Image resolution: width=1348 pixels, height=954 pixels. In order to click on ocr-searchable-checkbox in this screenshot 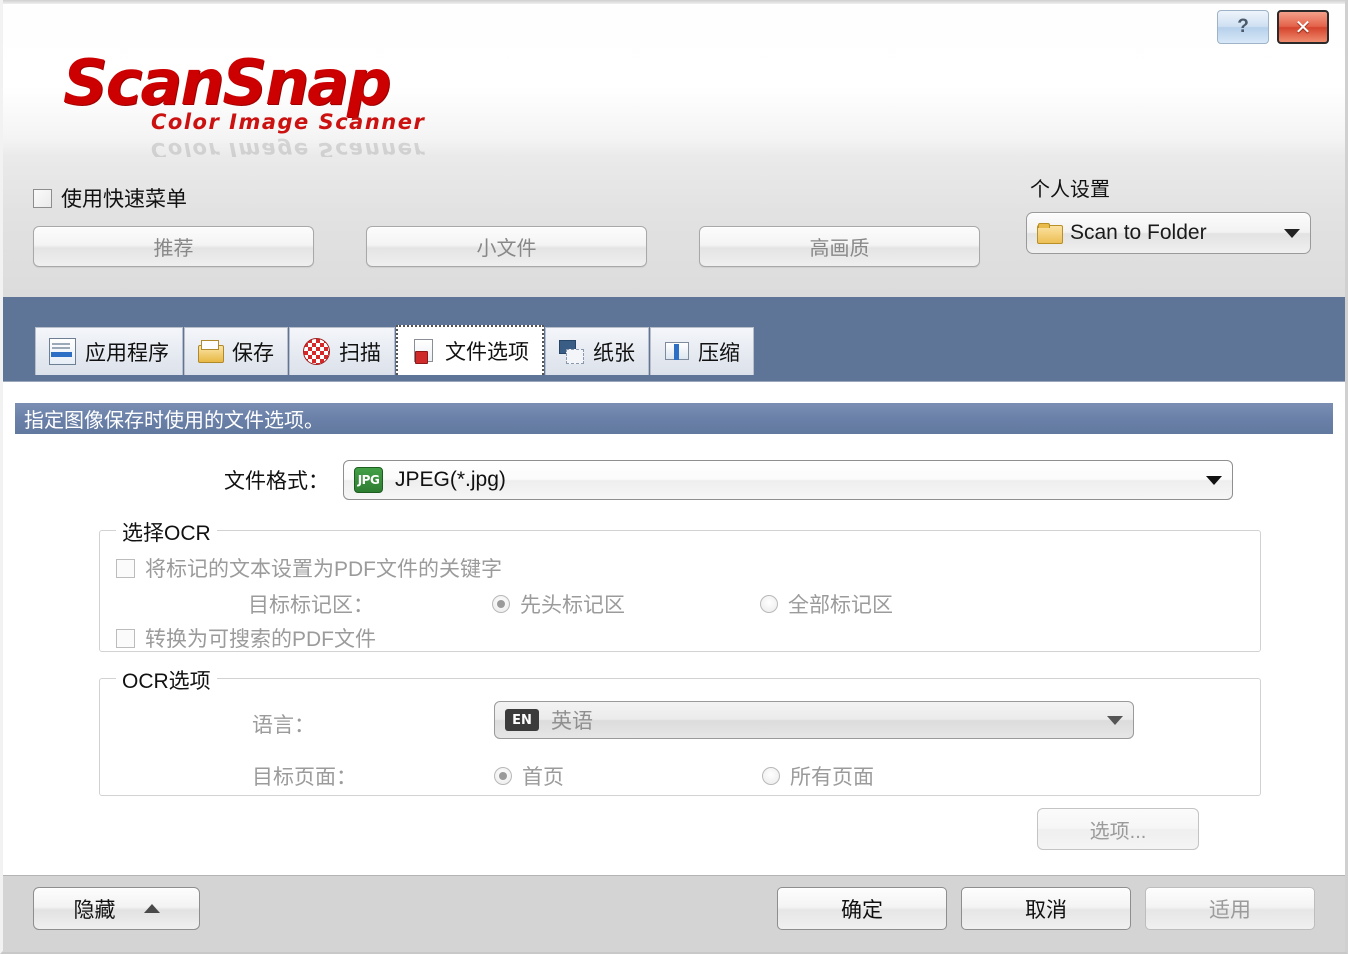, I will do `click(125, 638)`.